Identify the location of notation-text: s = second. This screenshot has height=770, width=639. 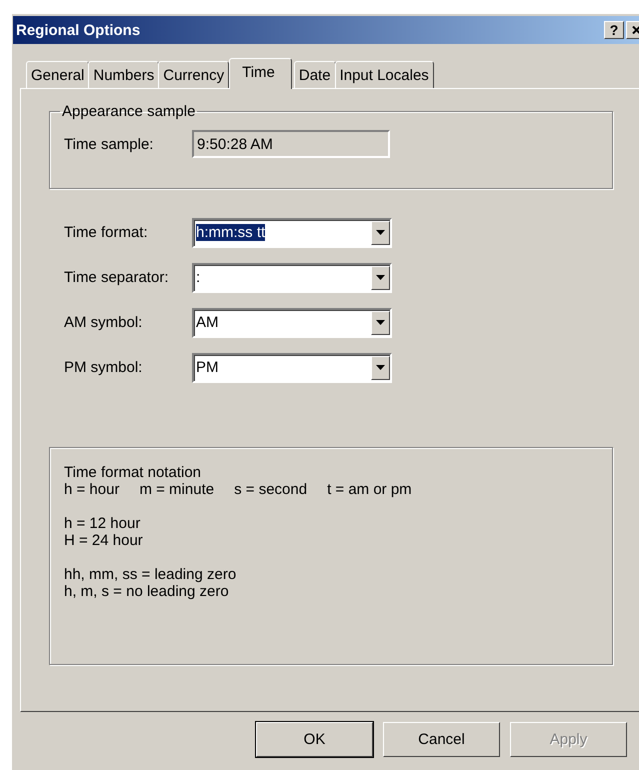
(271, 489).